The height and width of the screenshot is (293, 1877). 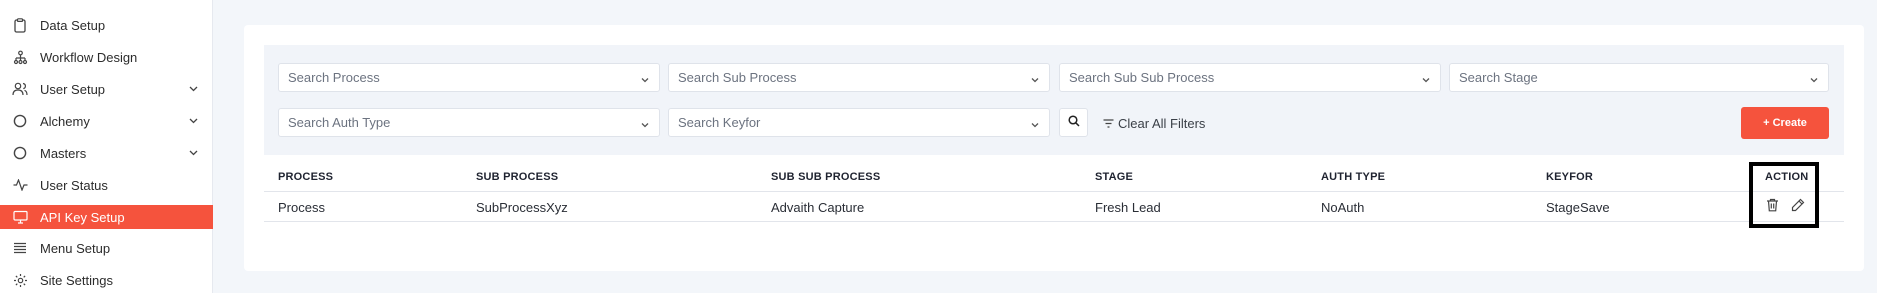 I want to click on workflow-icon, so click(x=20, y=57).